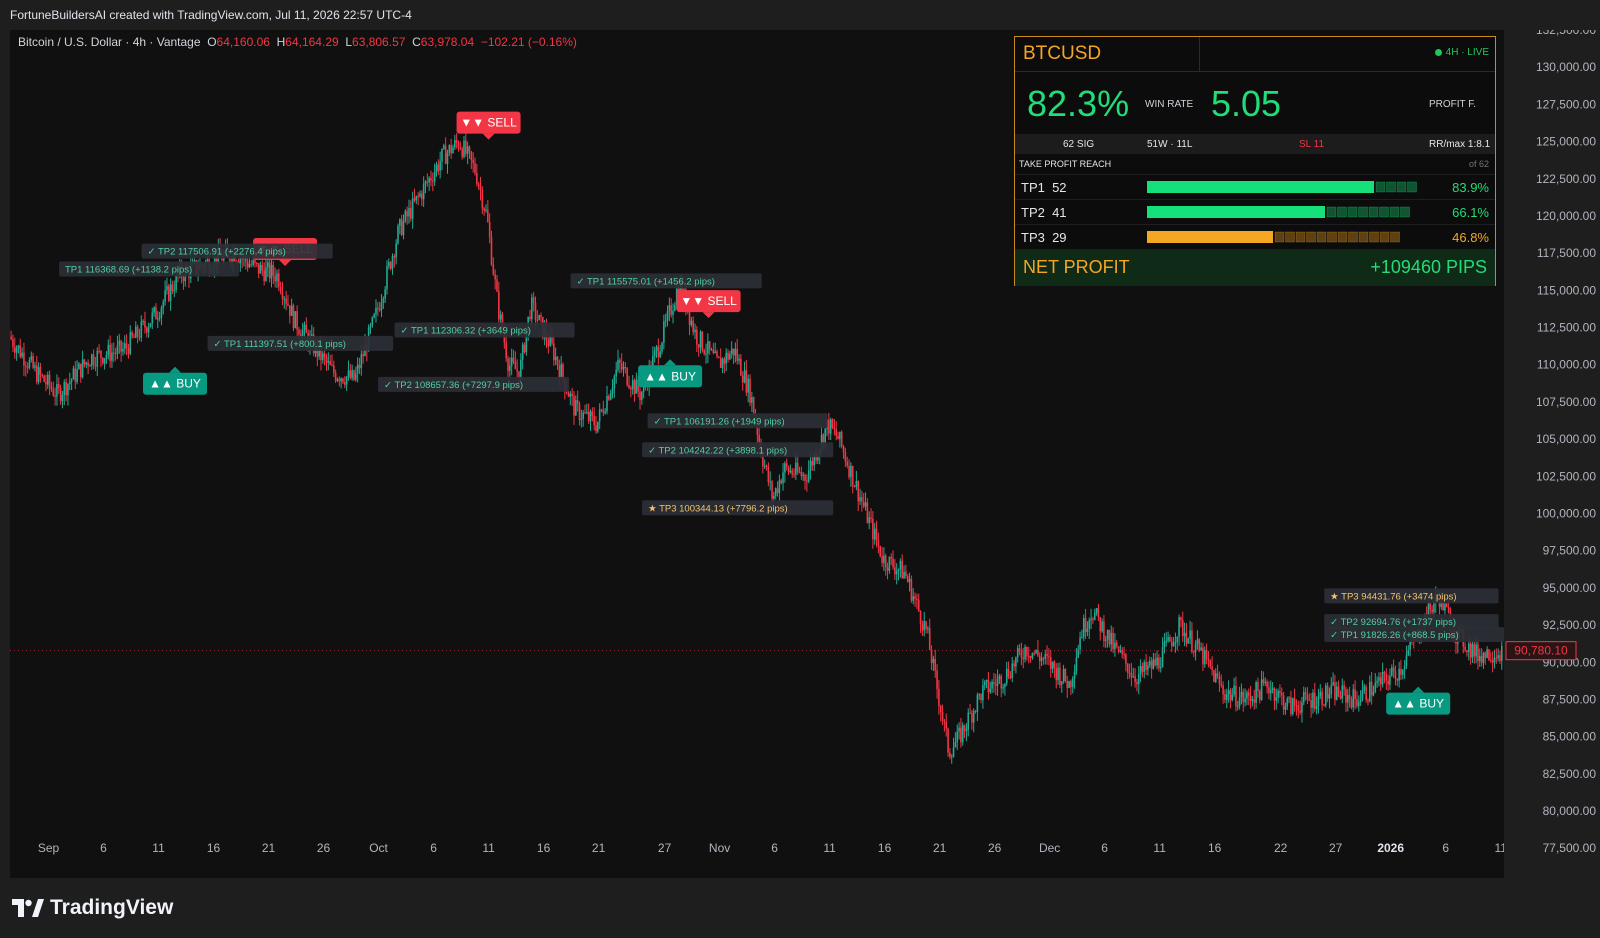  I want to click on price-tick-label: 120,000.00, so click(1566, 216).